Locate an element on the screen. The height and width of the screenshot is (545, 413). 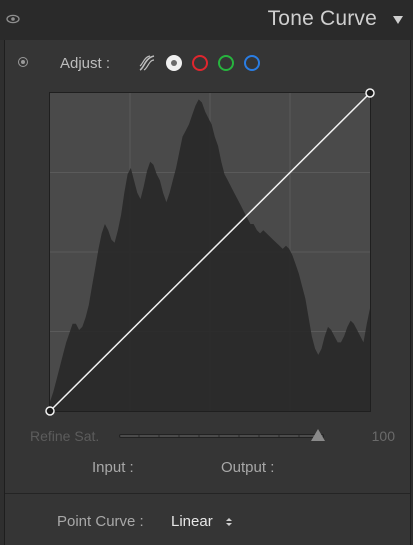
select-arrows-icon is located at coordinates (229, 522).